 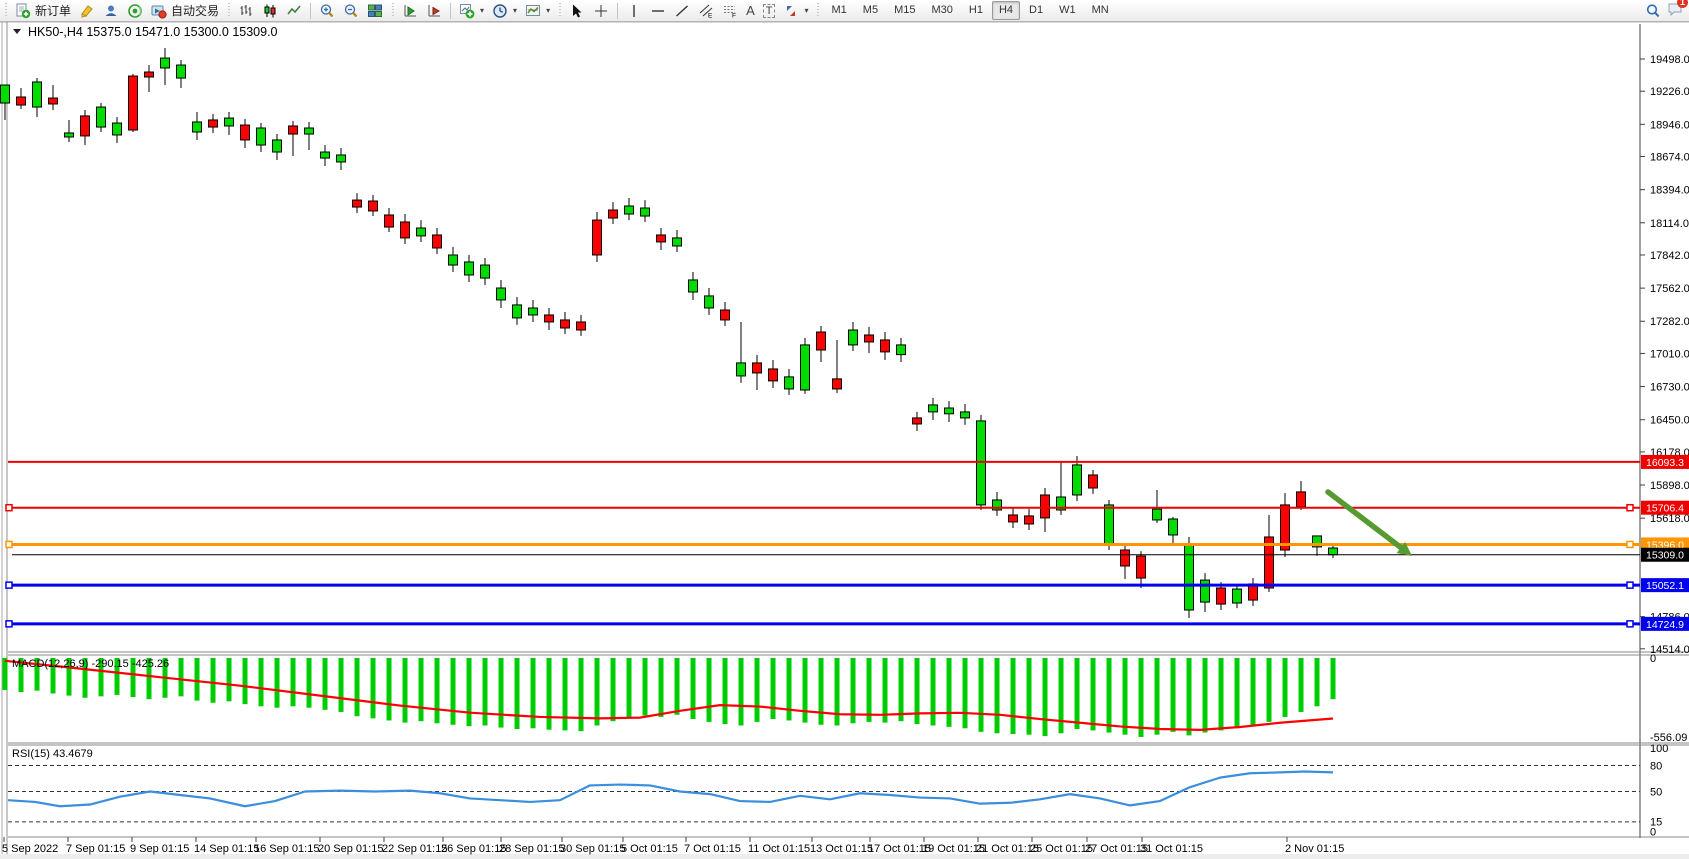 What do you see at coordinates (1653, 11) in the screenshot?
I see `search-icon` at bounding box center [1653, 11].